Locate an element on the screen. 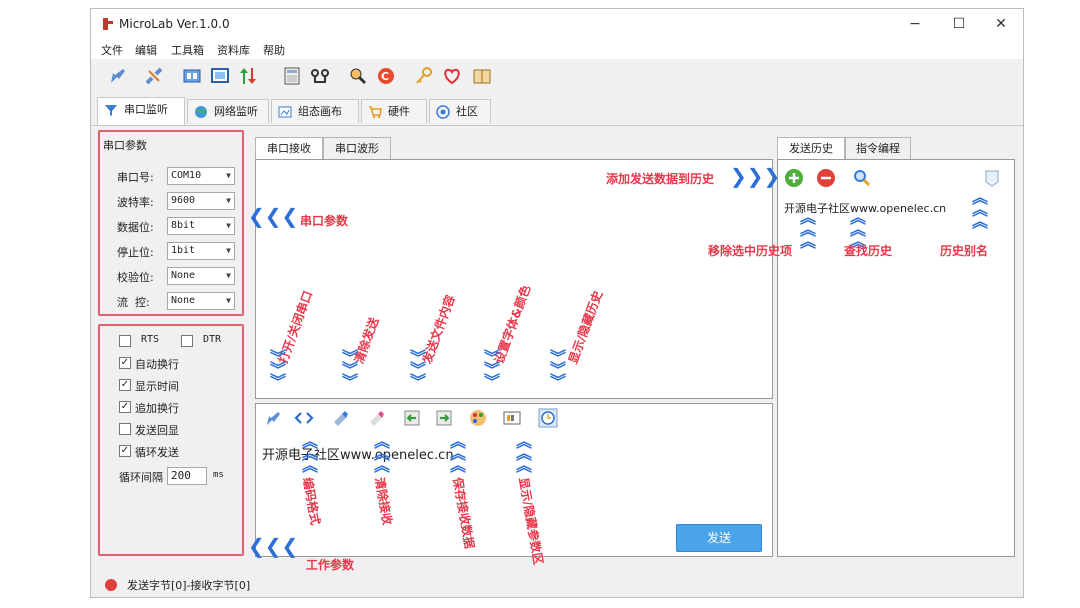 Image resolution: width=1080 pixels, height=608 pixels. arrow-alias-history: ︽ ︽ ︽ is located at coordinates (979, 209).